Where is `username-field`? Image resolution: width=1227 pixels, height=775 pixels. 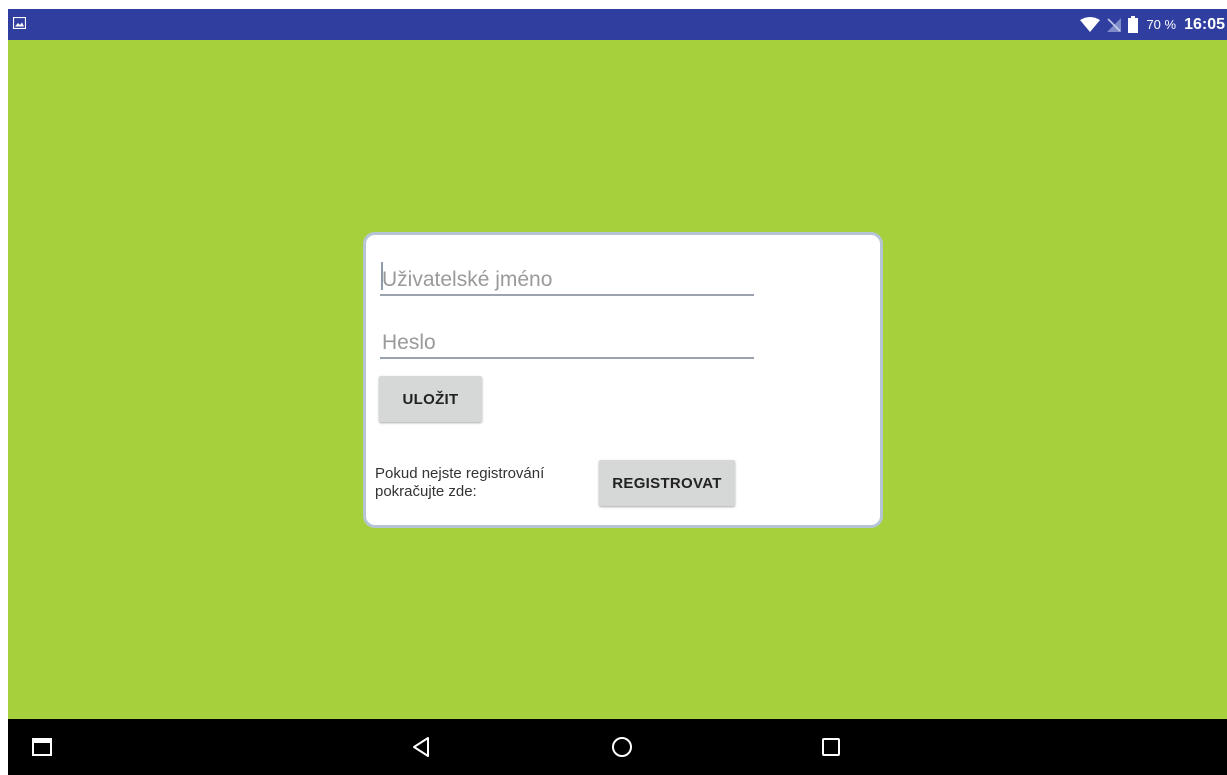 username-field is located at coordinates (567, 275).